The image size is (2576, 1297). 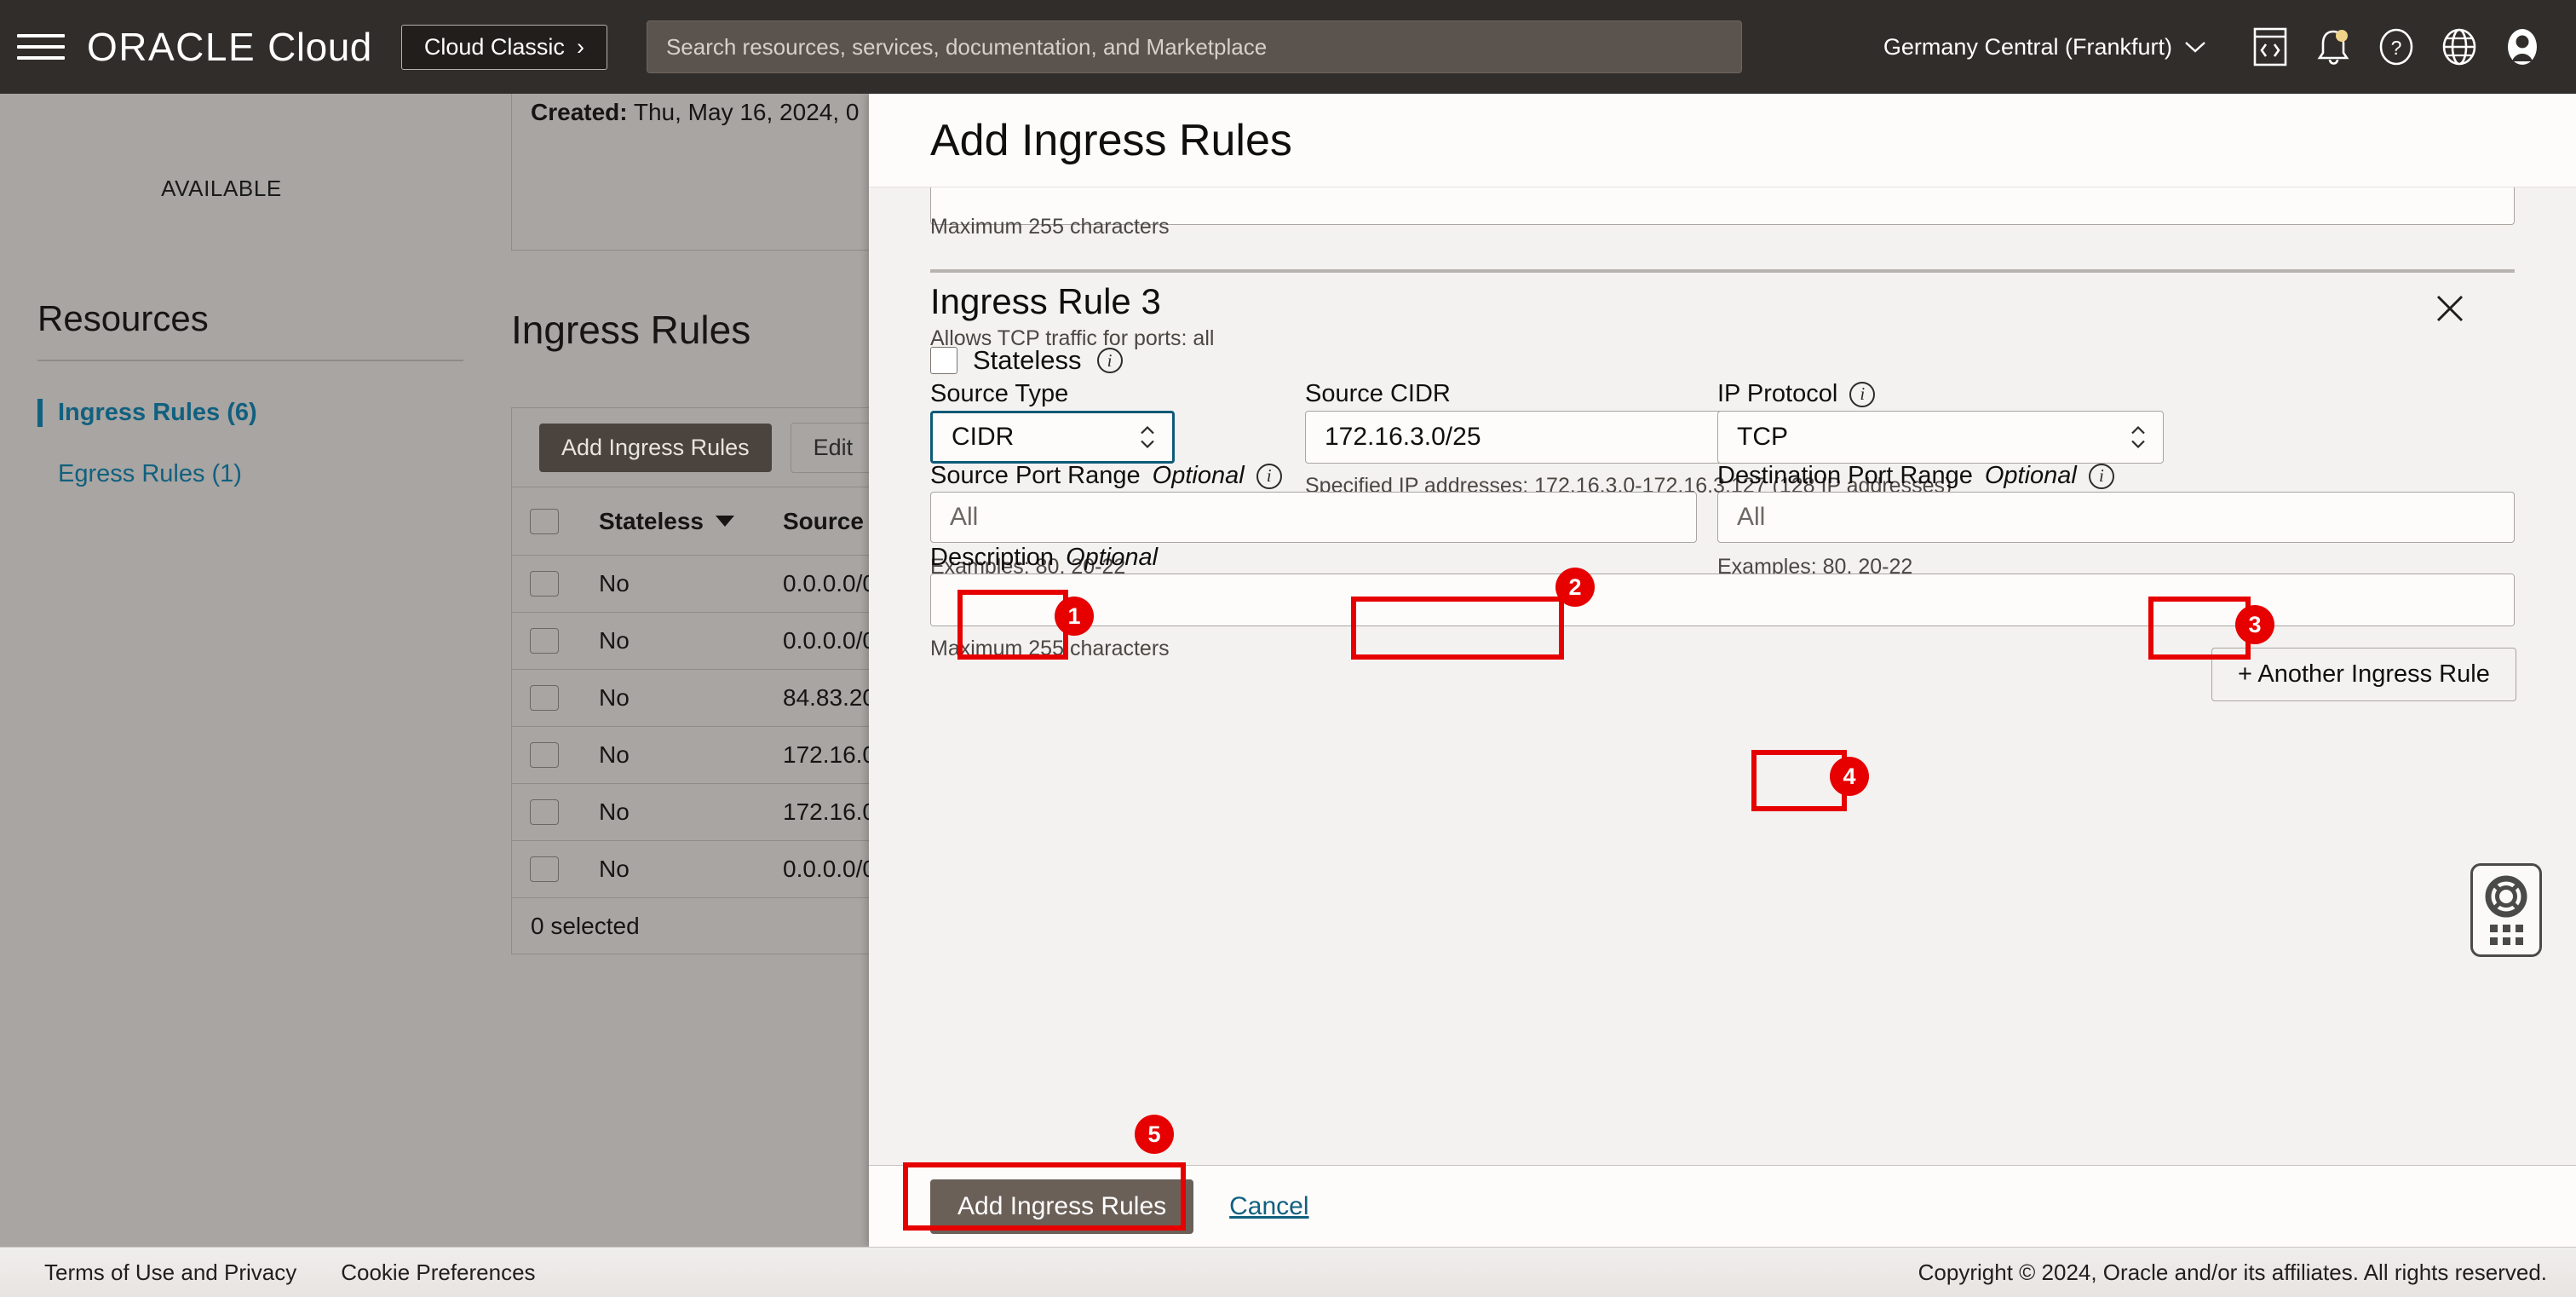 I want to click on select-all-checkbox, so click(x=545, y=521).